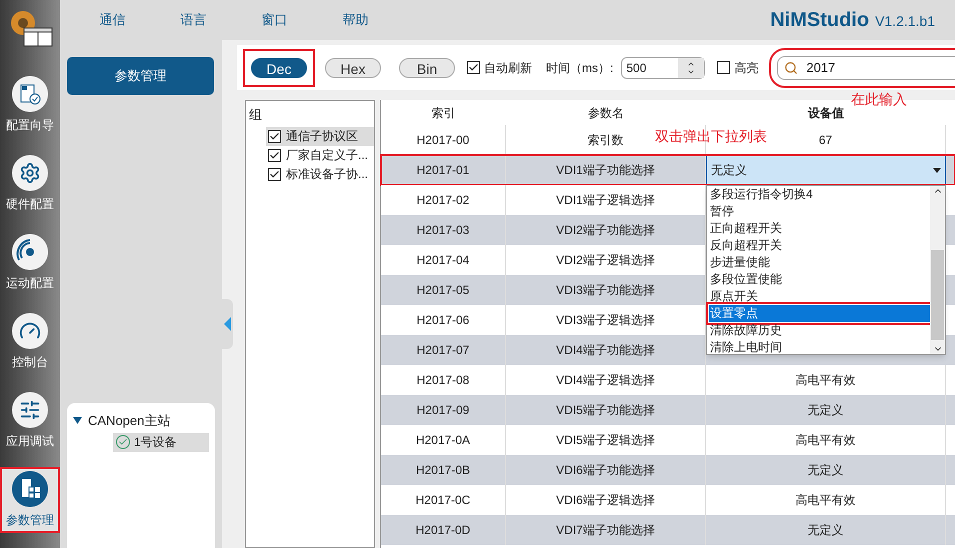 The height and width of the screenshot is (548, 955). I want to click on dropdown-option: 设置零点, so click(819, 313).